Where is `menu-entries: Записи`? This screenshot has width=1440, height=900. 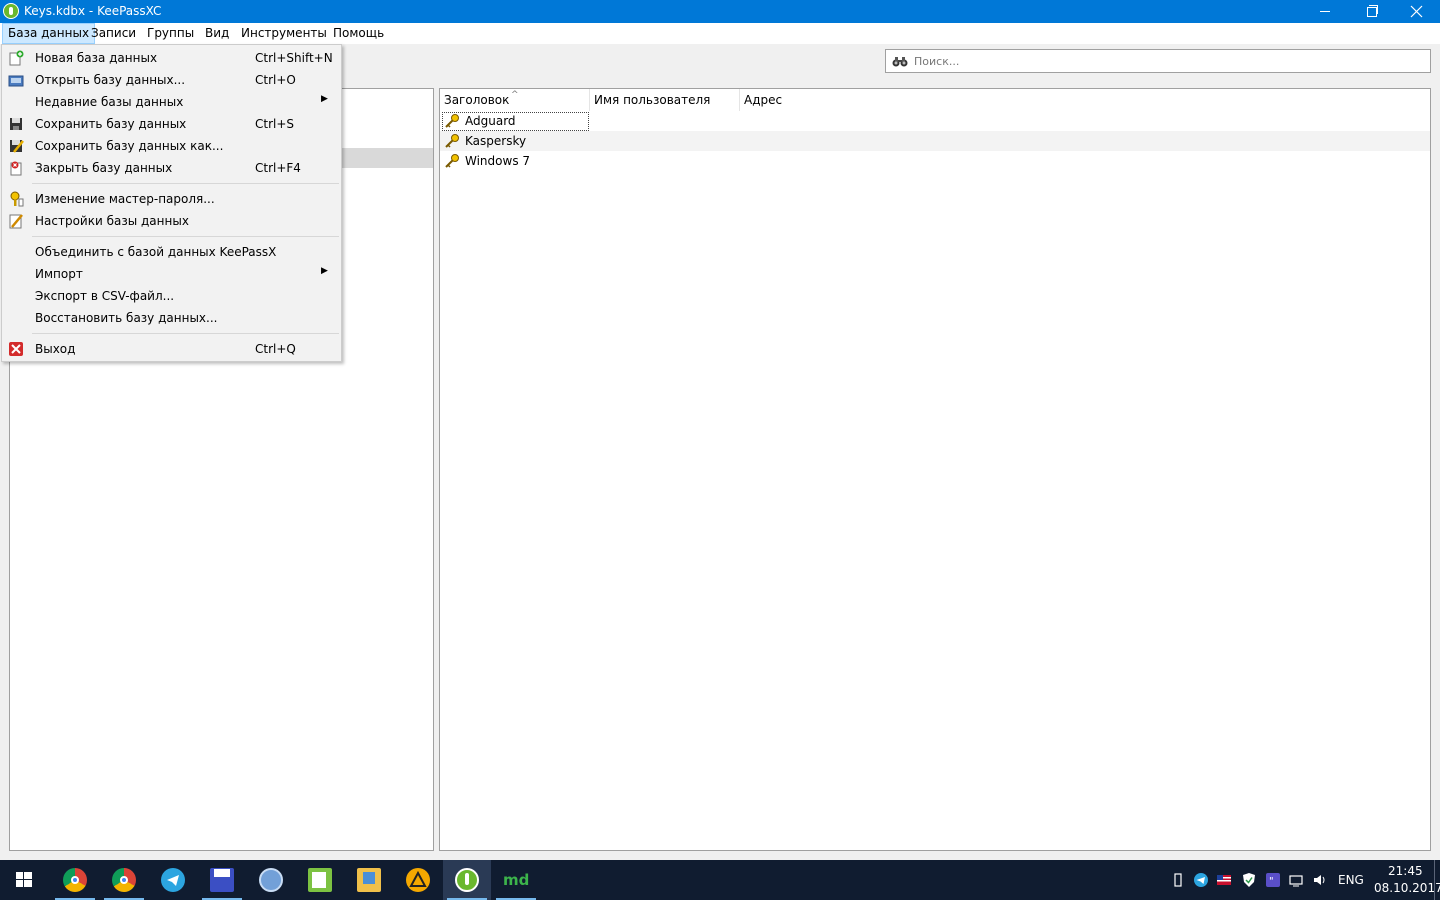
menu-entries: Записи is located at coordinates (113, 33).